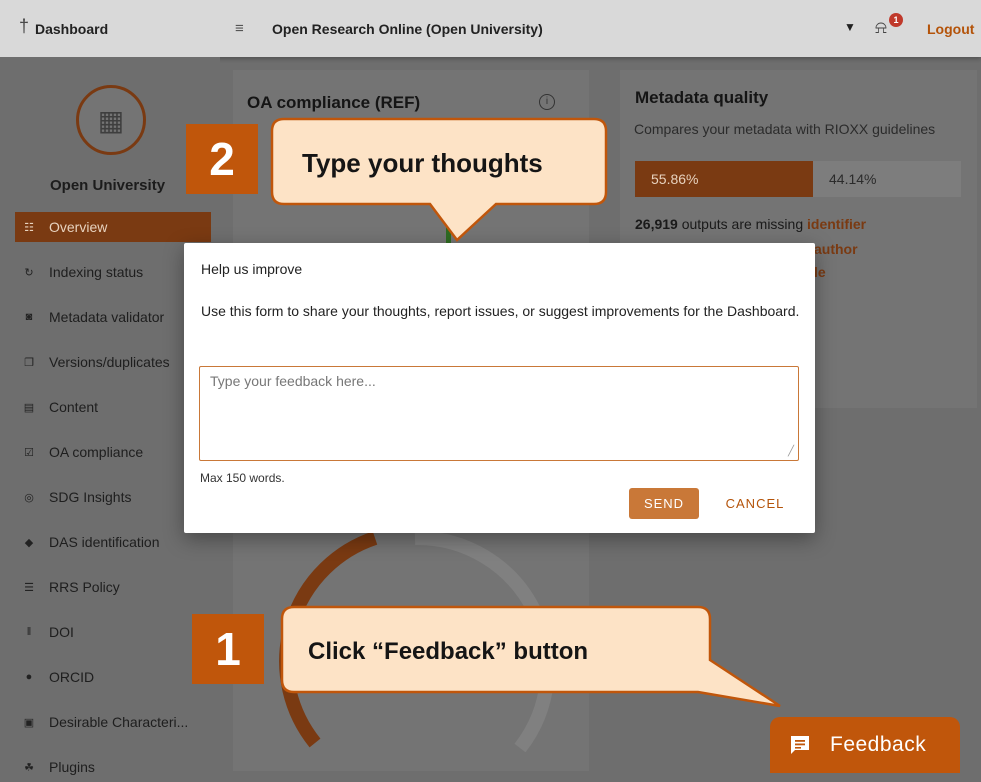 Image resolution: width=981 pixels, height=782 pixels. What do you see at coordinates (113, 677) in the screenshot?
I see `sidebar-item-orcid: ● ORCID` at bounding box center [113, 677].